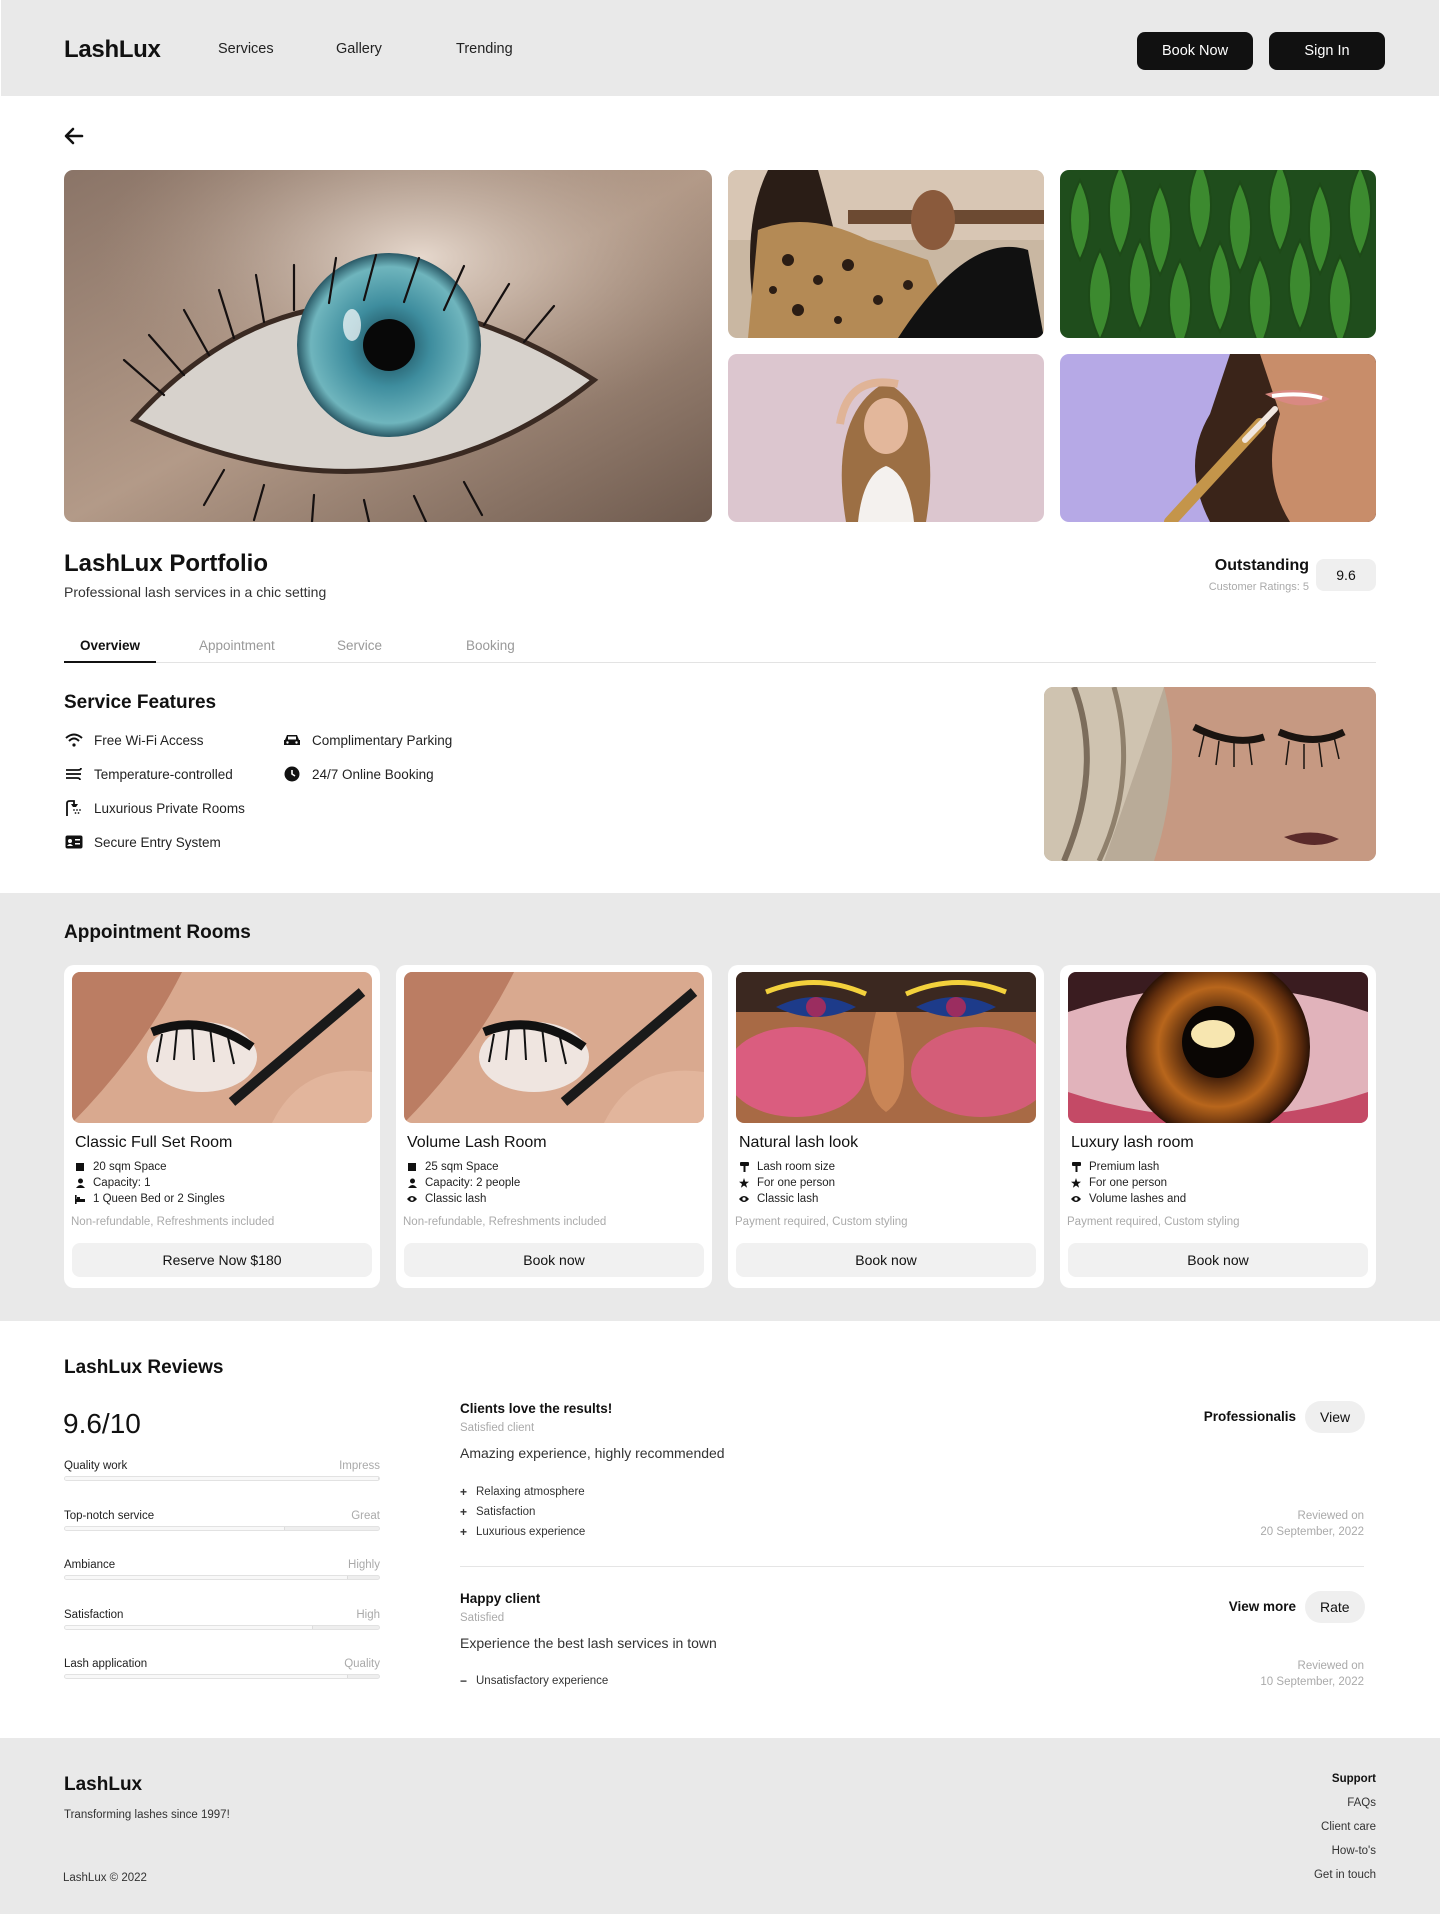 This screenshot has width=1440, height=1914. I want to click on rating-bar-value: Quality, so click(362, 1664).